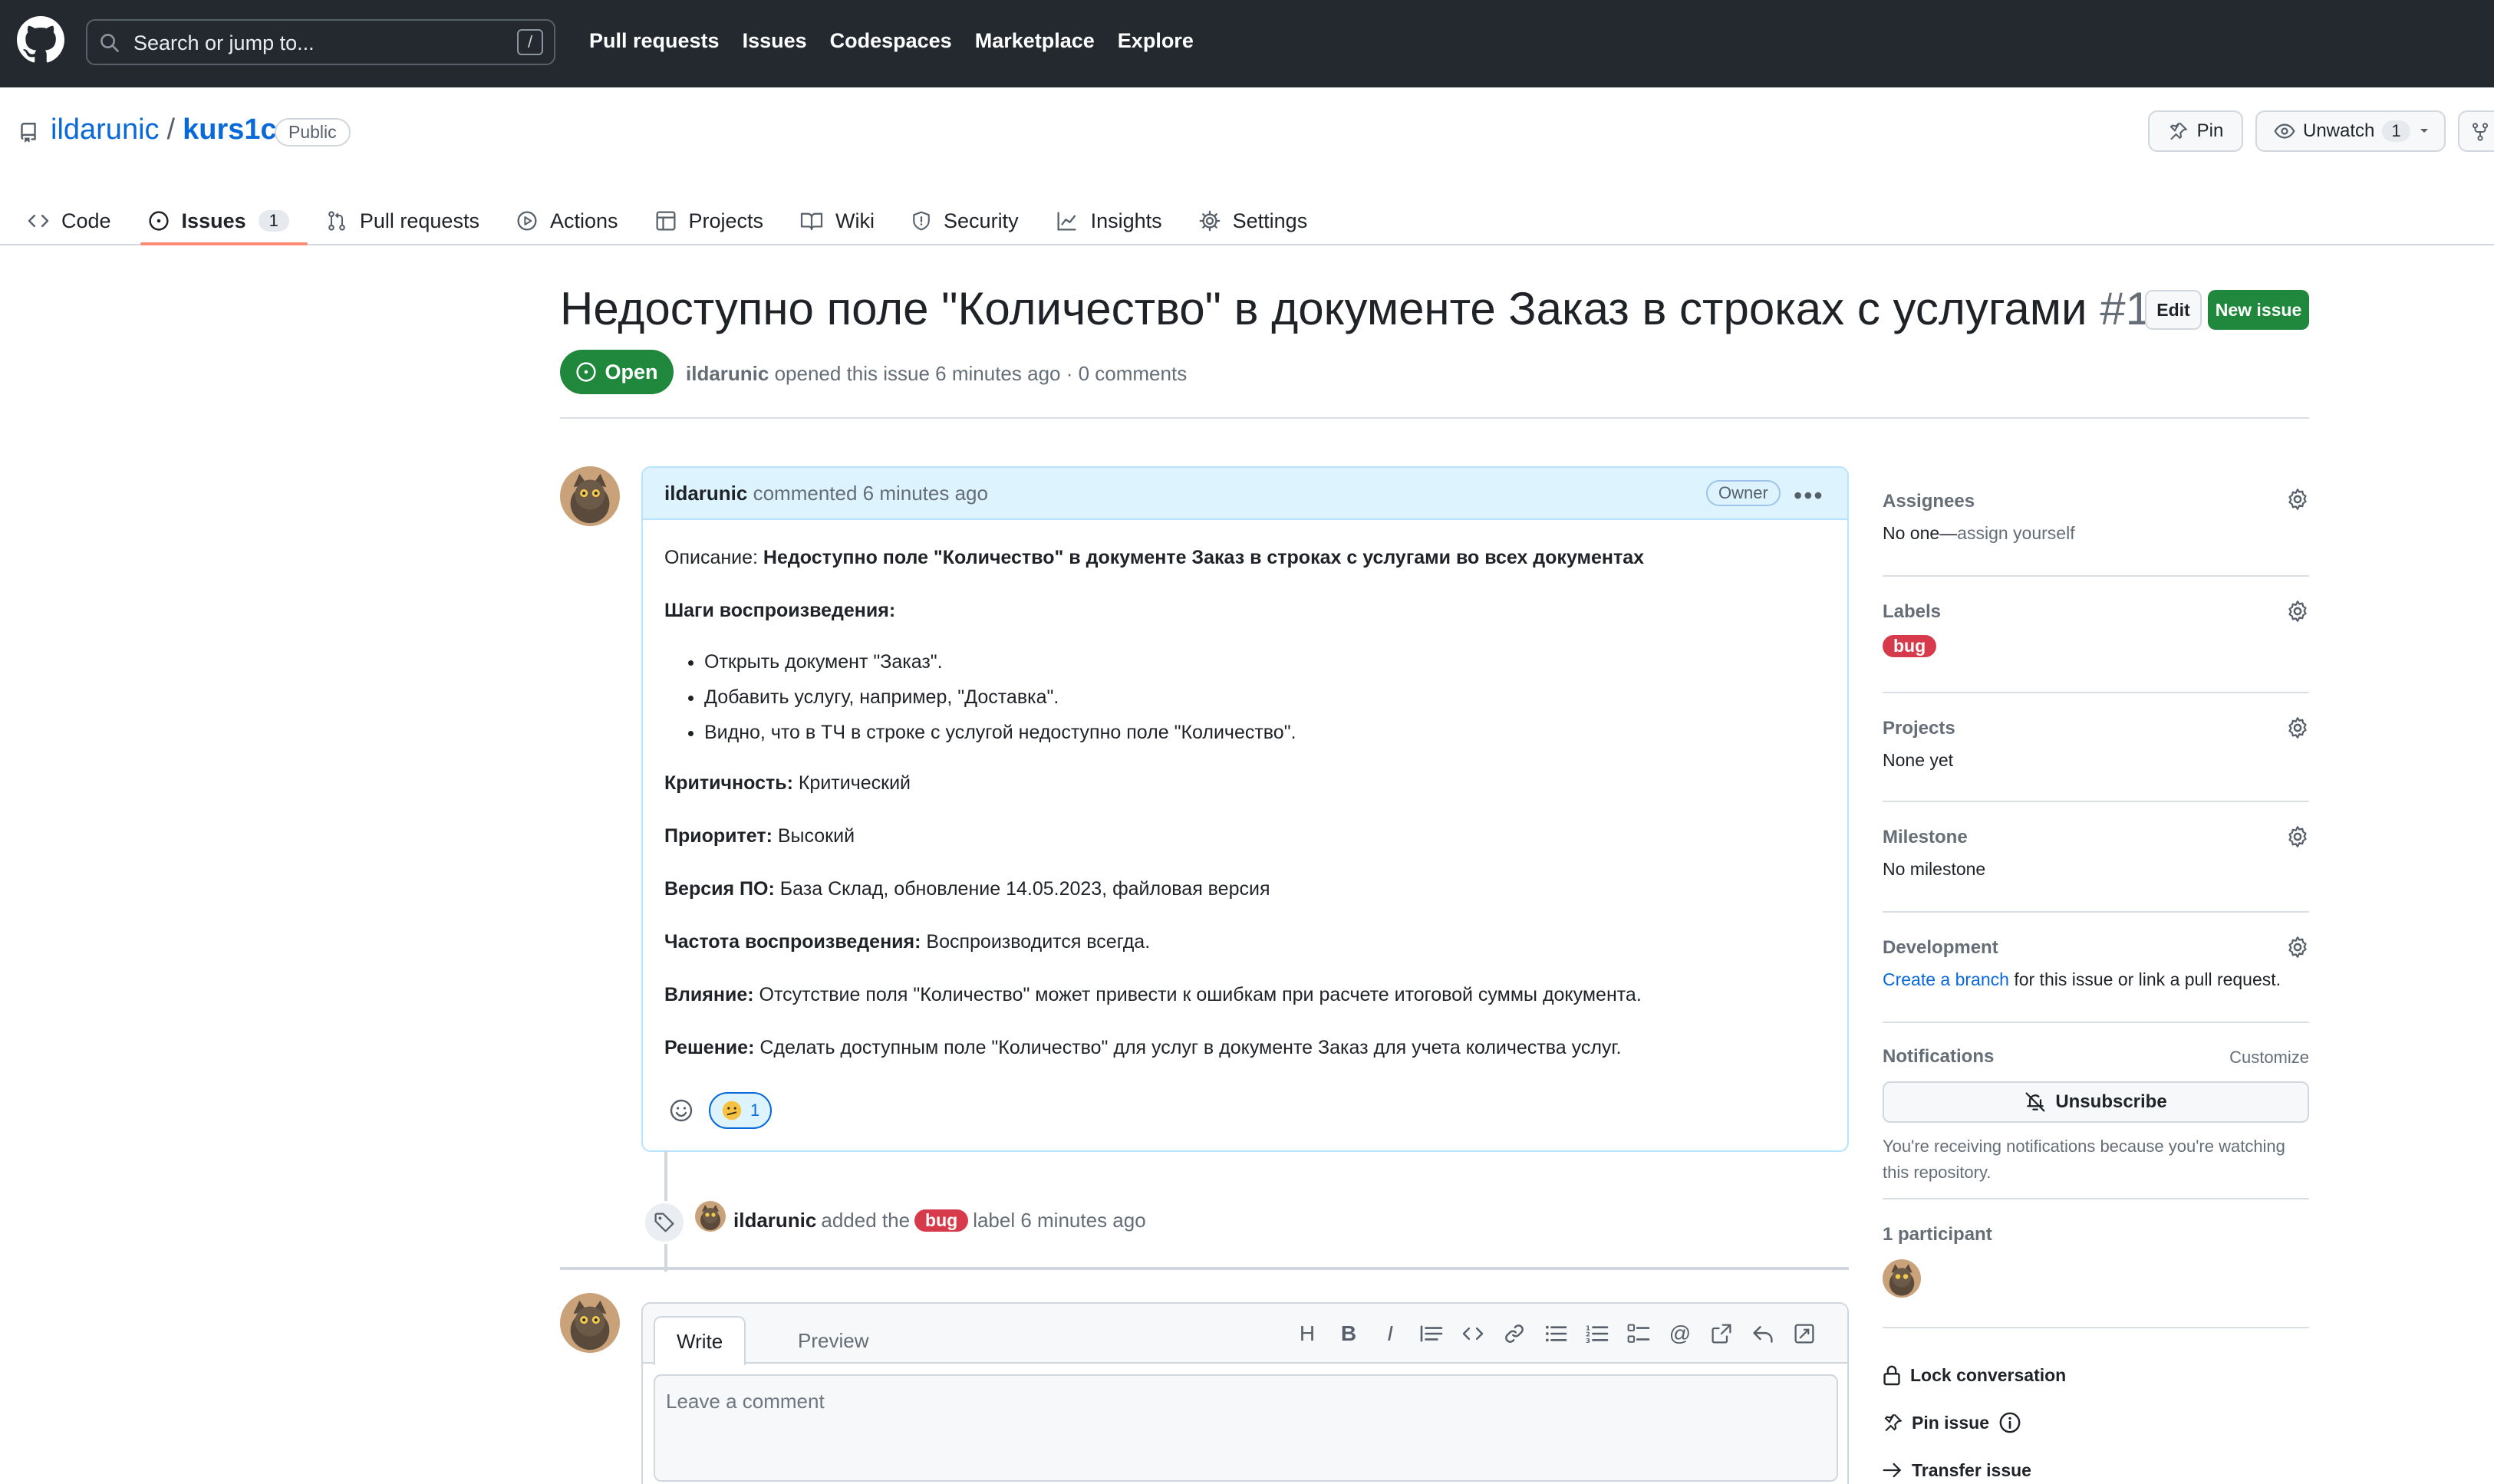 This screenshot has height=1484, width=2494. I want to click on fork-icon, so click(2480, 132).